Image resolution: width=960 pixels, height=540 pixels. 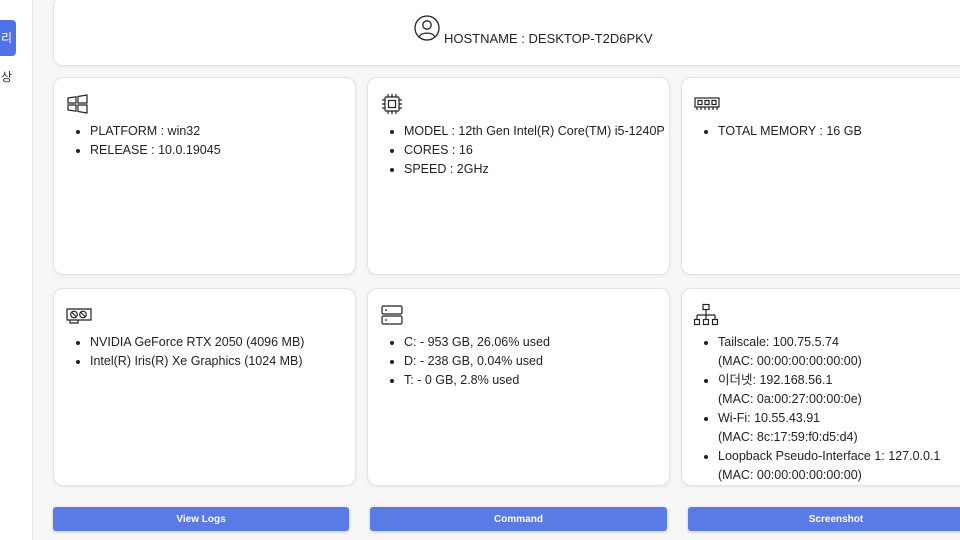 I want to click on list-item: NVIDIA GeForce RTX 2050 (4096 MB), so click(x=197, y=342).